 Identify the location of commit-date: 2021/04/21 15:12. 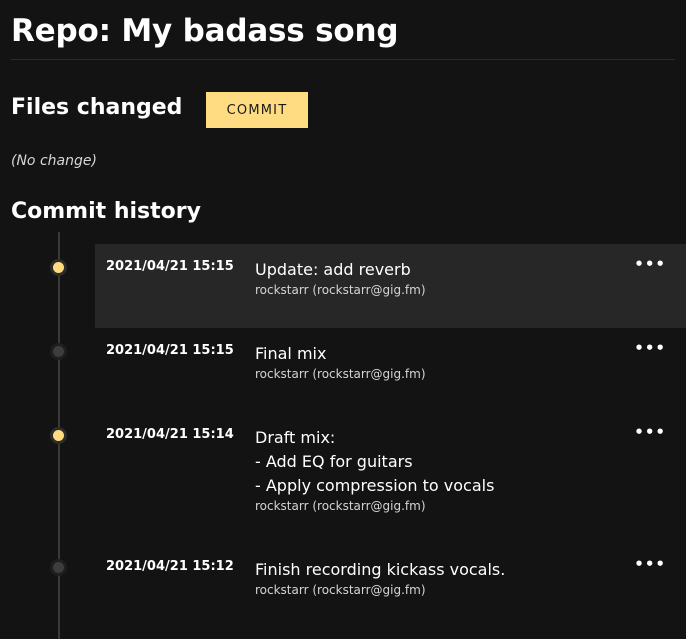
(170, 566).